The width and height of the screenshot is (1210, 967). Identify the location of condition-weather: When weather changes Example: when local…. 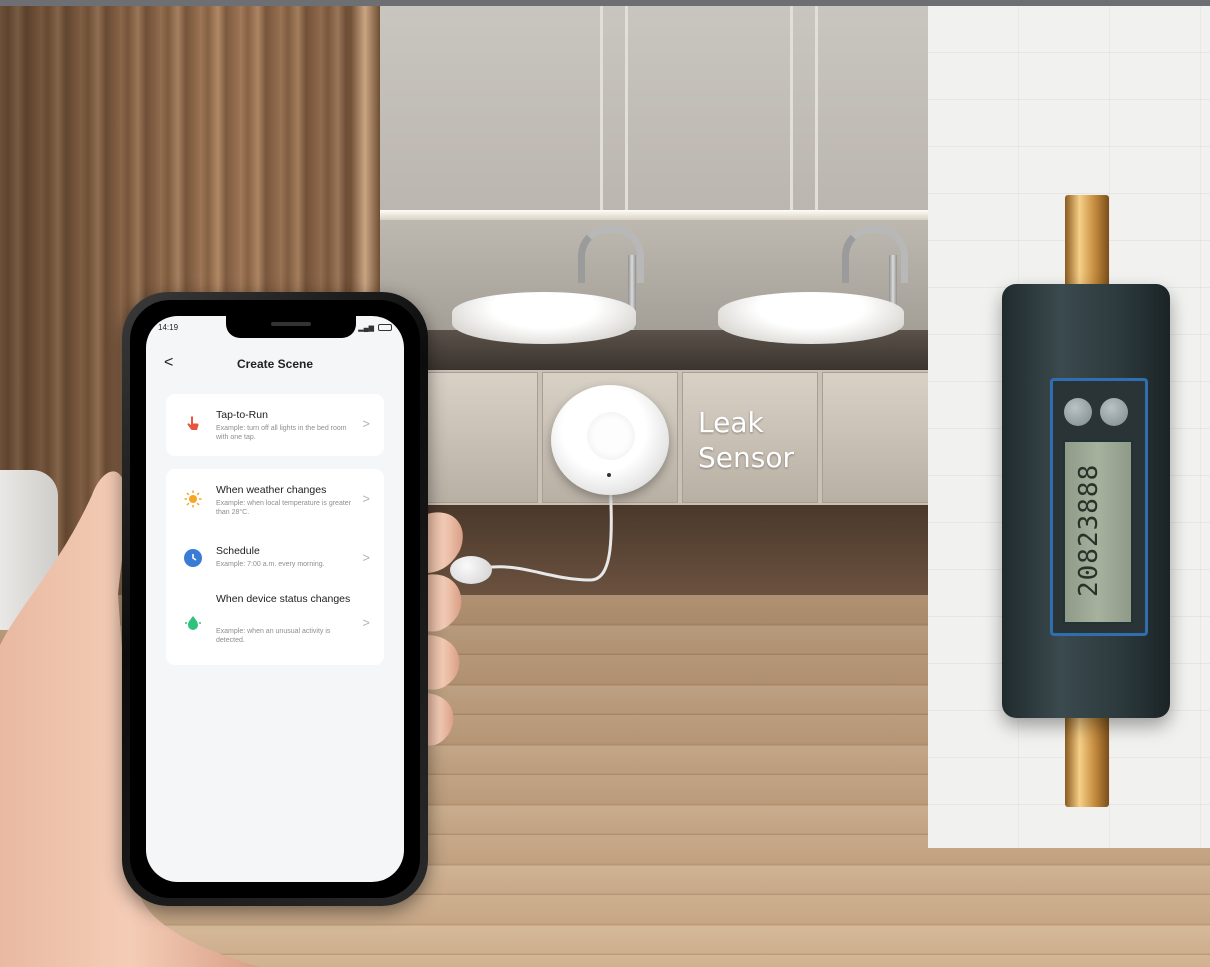
(275, 499).